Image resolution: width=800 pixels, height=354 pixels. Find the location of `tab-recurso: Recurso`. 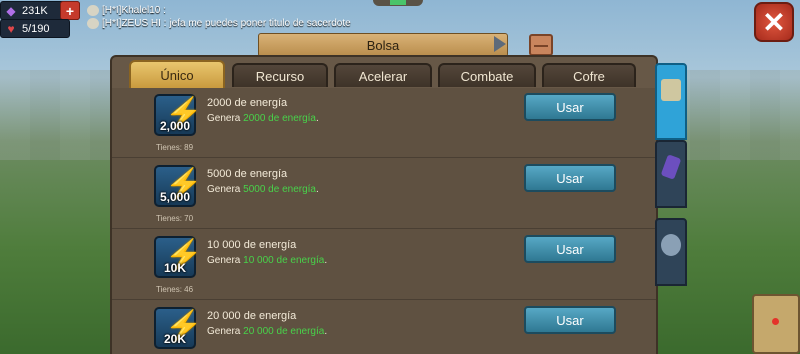

tab-recurso: Recurso is located at coordinates (280, 75).